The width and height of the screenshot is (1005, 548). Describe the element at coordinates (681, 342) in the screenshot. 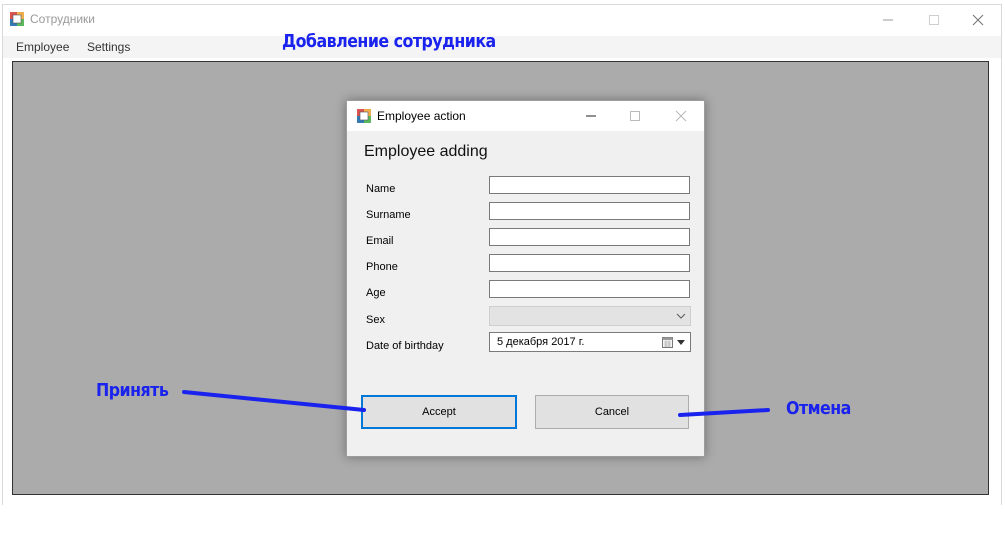

I see `dropdown-arrow-icon` at that location.